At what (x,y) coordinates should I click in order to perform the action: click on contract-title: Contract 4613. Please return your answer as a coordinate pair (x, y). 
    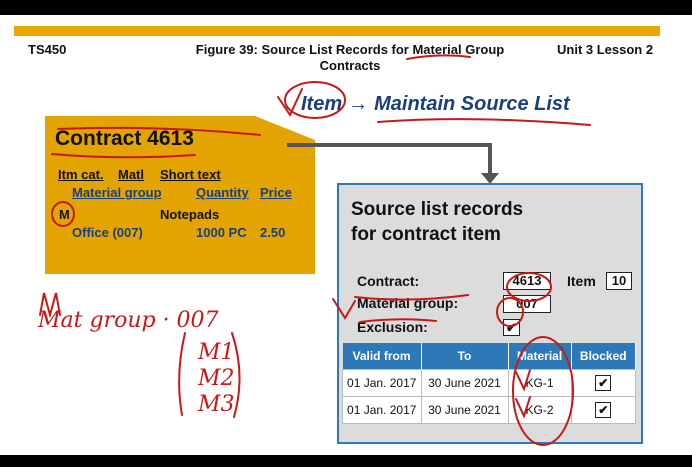
    Looking at the image, I should click on (124, 138).